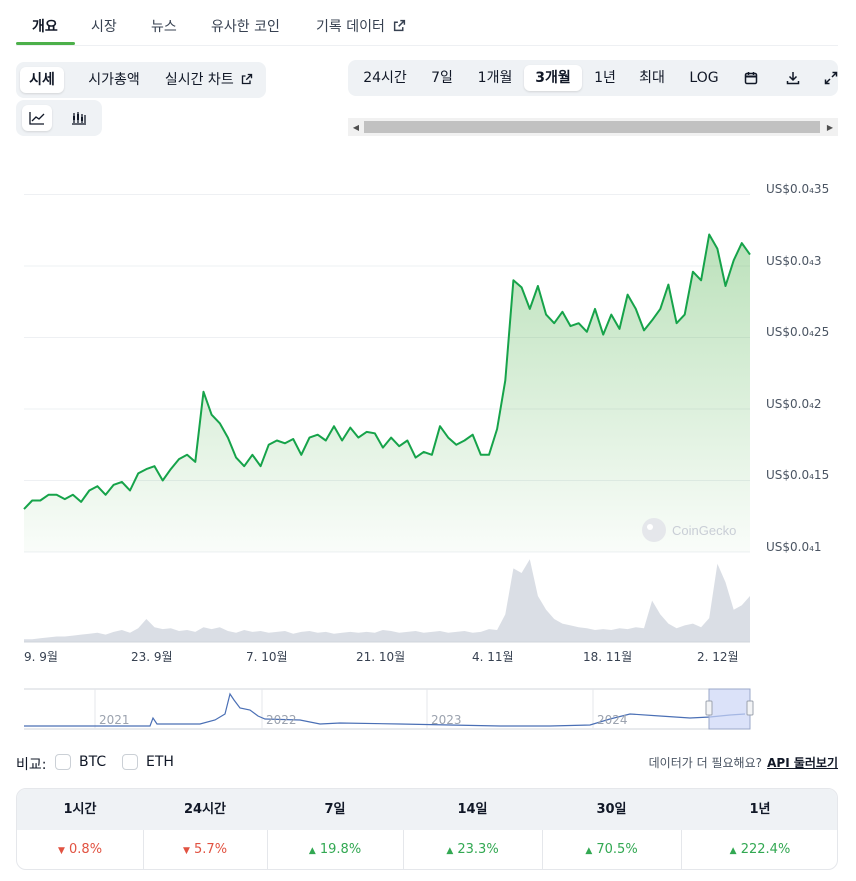 The width and height of the screenshot is (856, 881). What do you see at coordinates (605, 78) in the screenshot?
I see `range-1y-button: 1년` at bounding box center [605, 78].